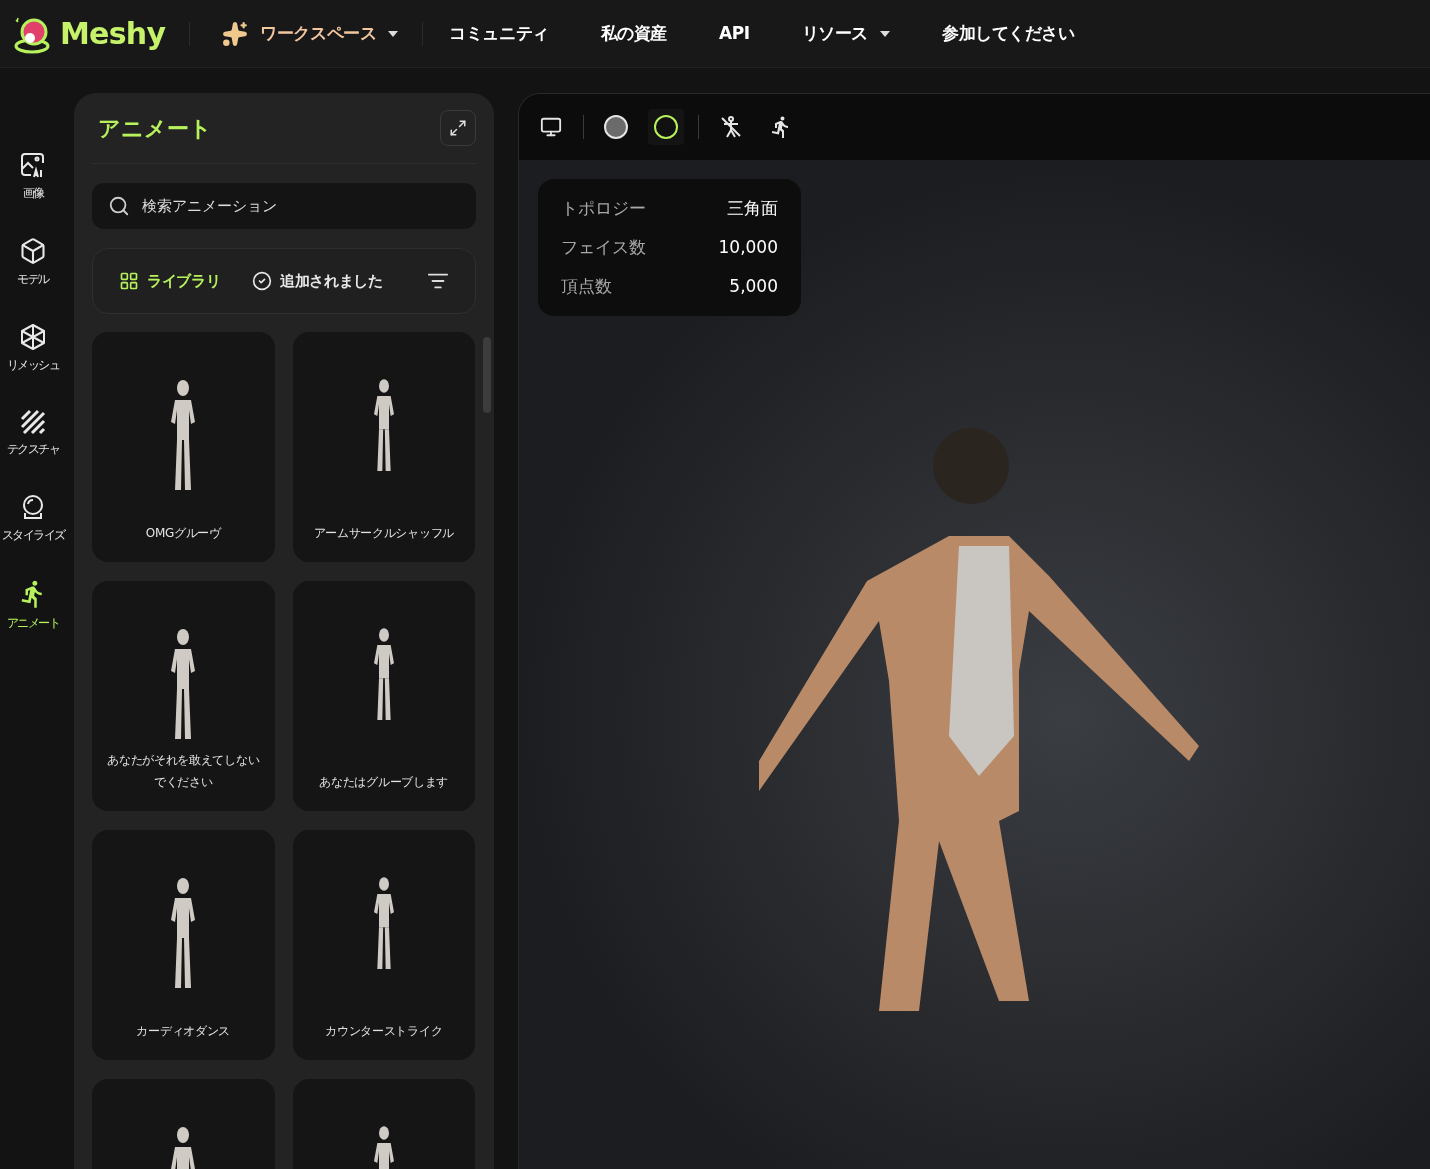  What do you see at coordinates (183, 1031) in the screenshot?
I see `animation-name: カーディオダンス` at bounding box center [183, 1031].